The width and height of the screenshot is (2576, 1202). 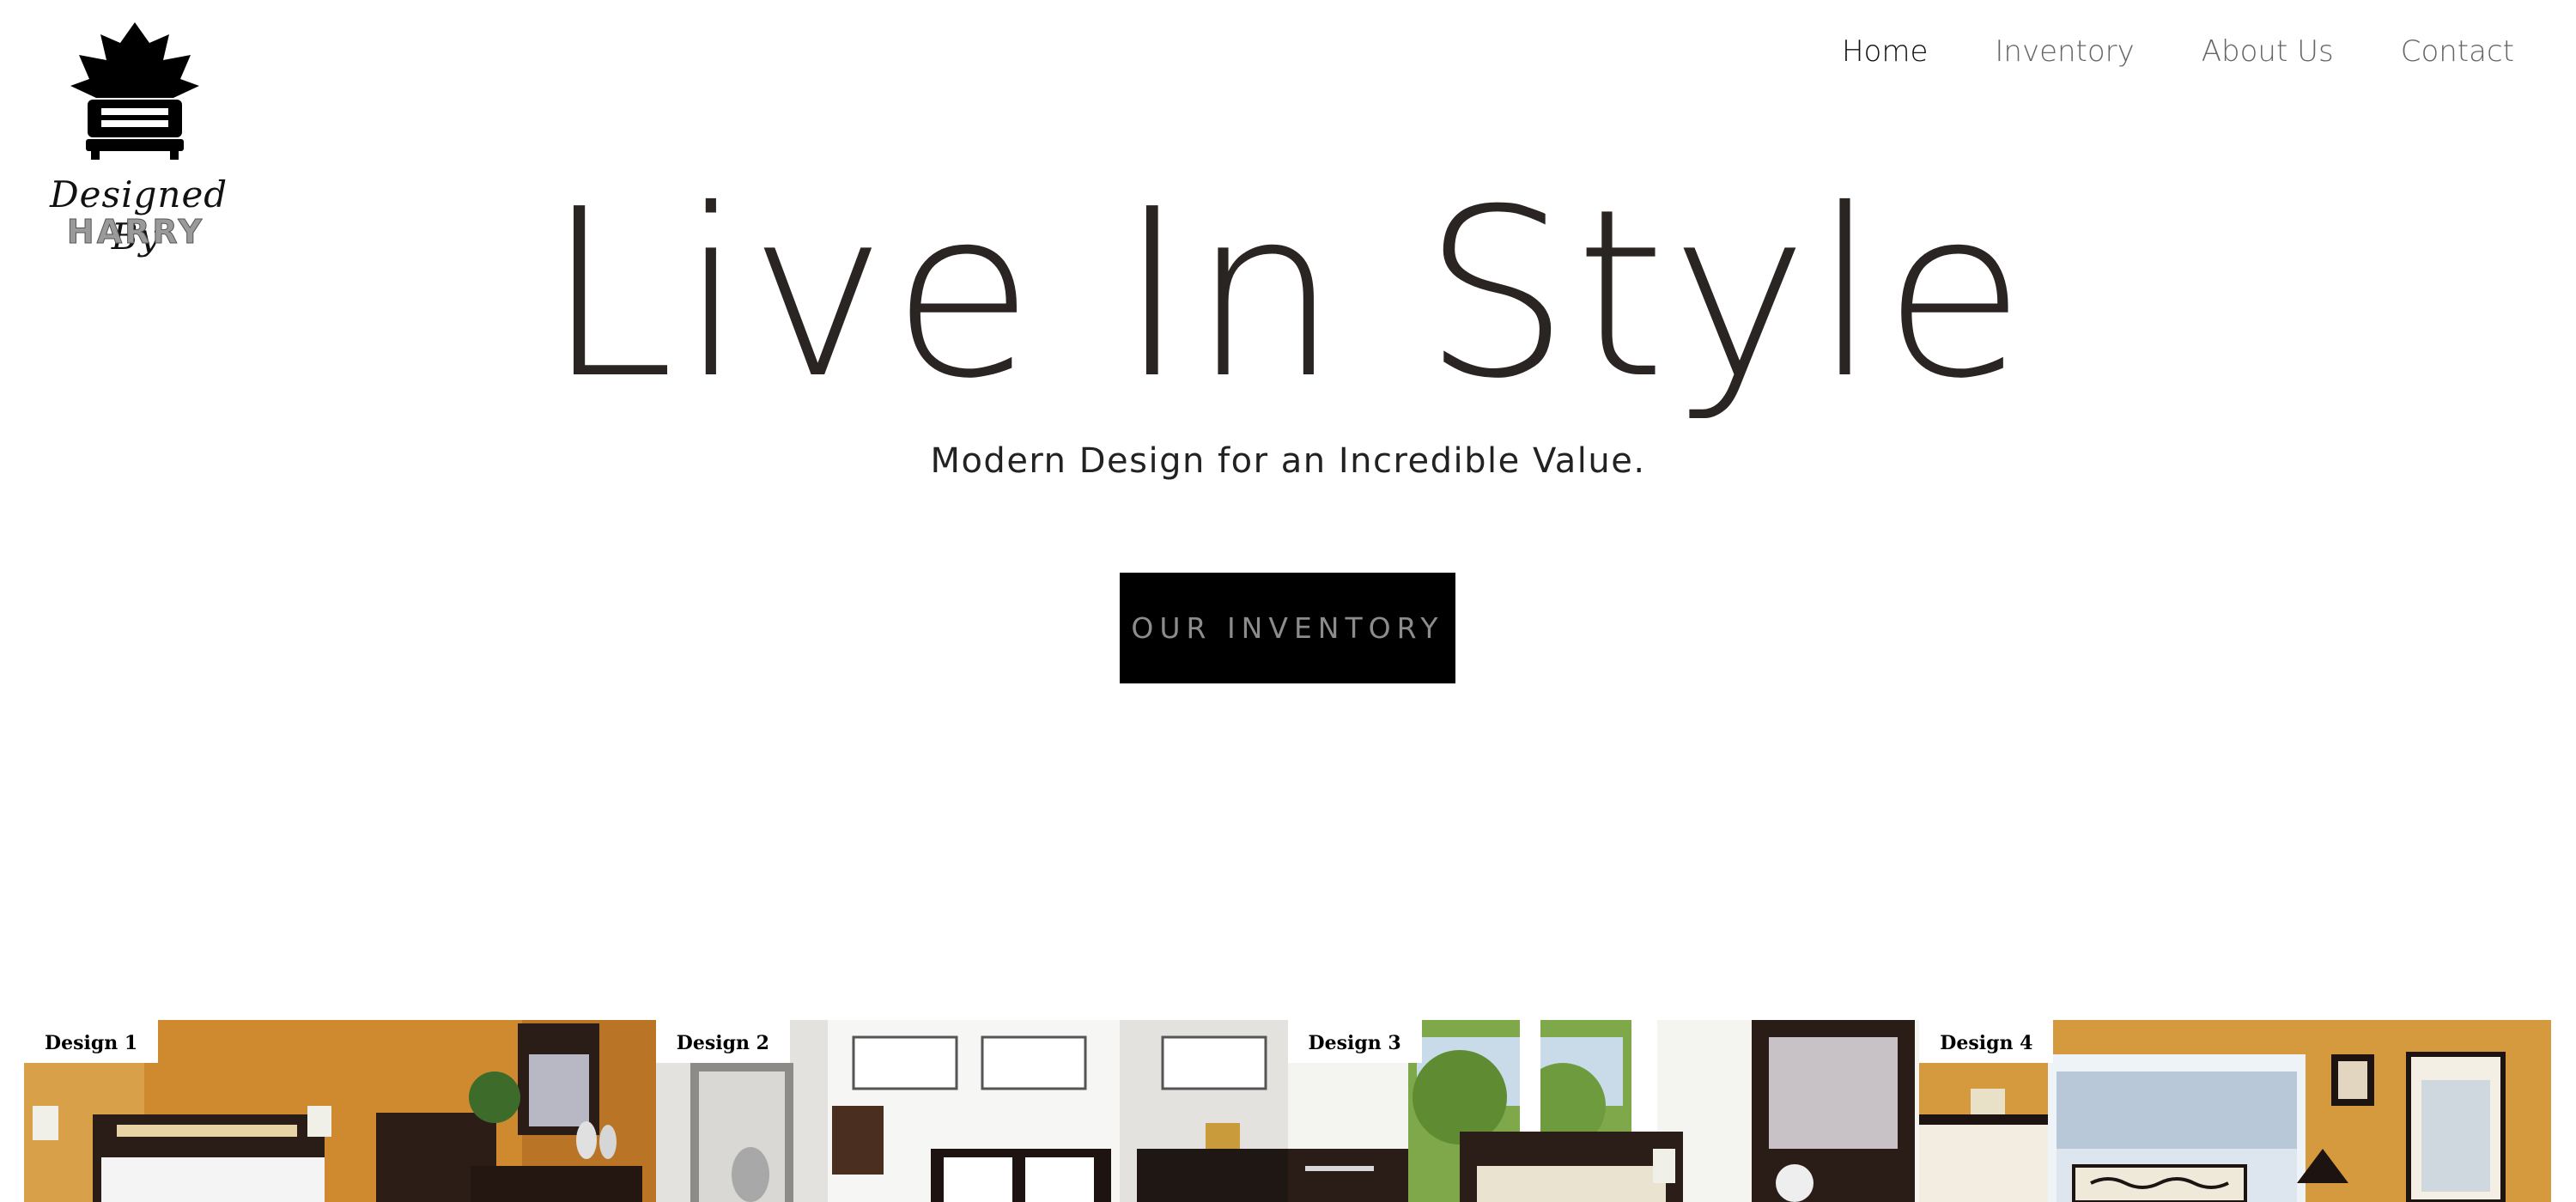 What do you see at coordinates (1885, 51) in the screenshot?
I see `nav-home: Home` at bounding box center [1885, 51].